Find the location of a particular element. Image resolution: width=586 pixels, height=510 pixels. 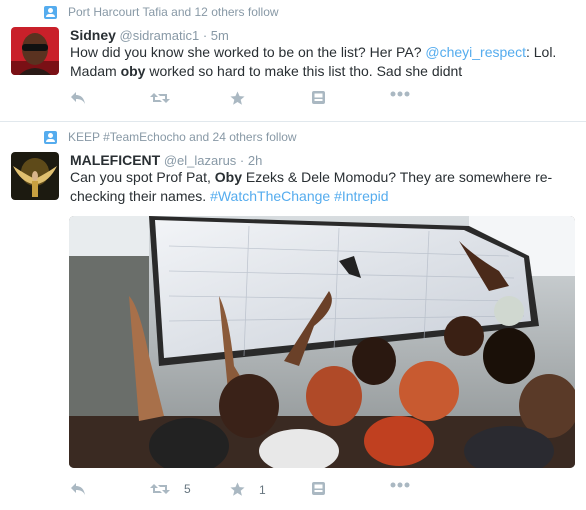

timestamp: 2h is located at coordinates (255, 160).